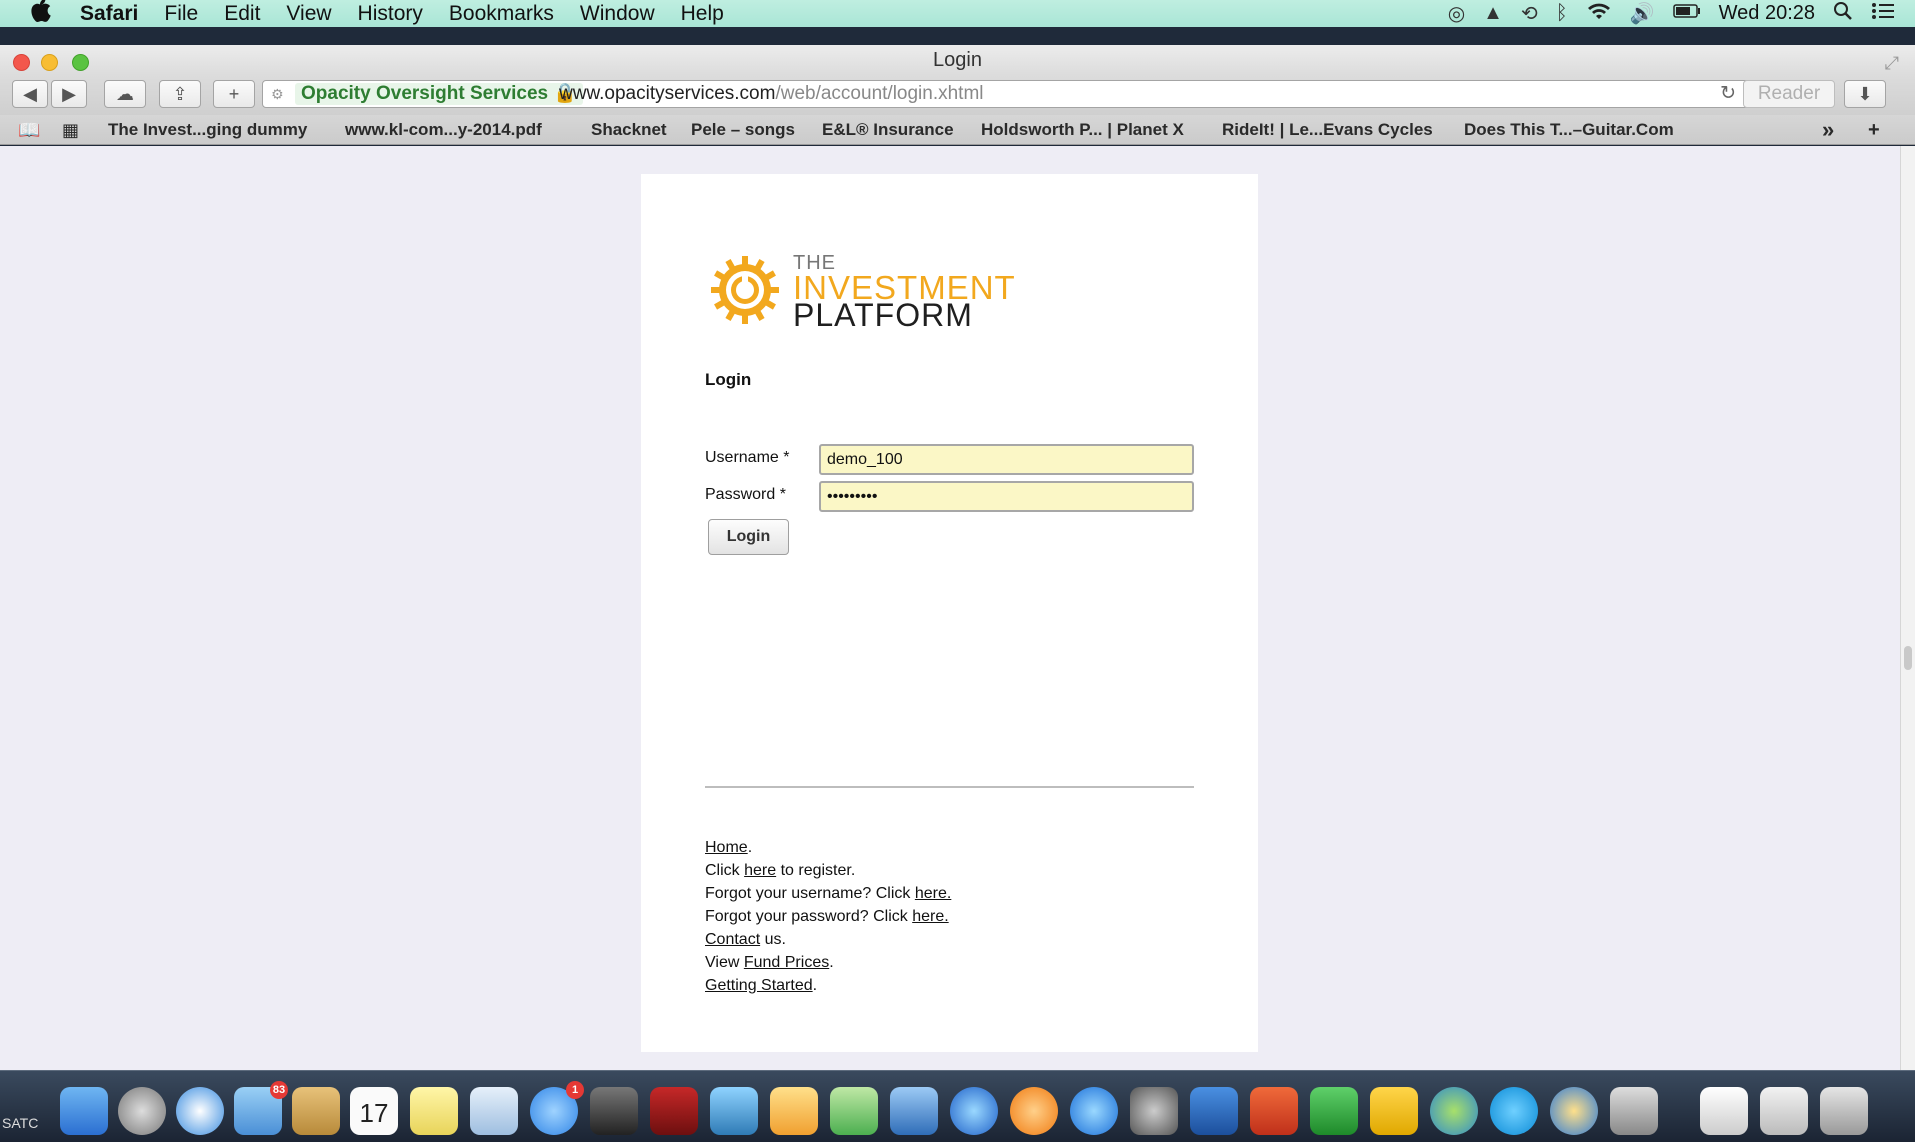 The width and height of the screenshot is (1915, 1142). What do you see at coordinates (617, 14) in the screenshot?
I see `menu-window: Window` at bounding box center [617, 14].